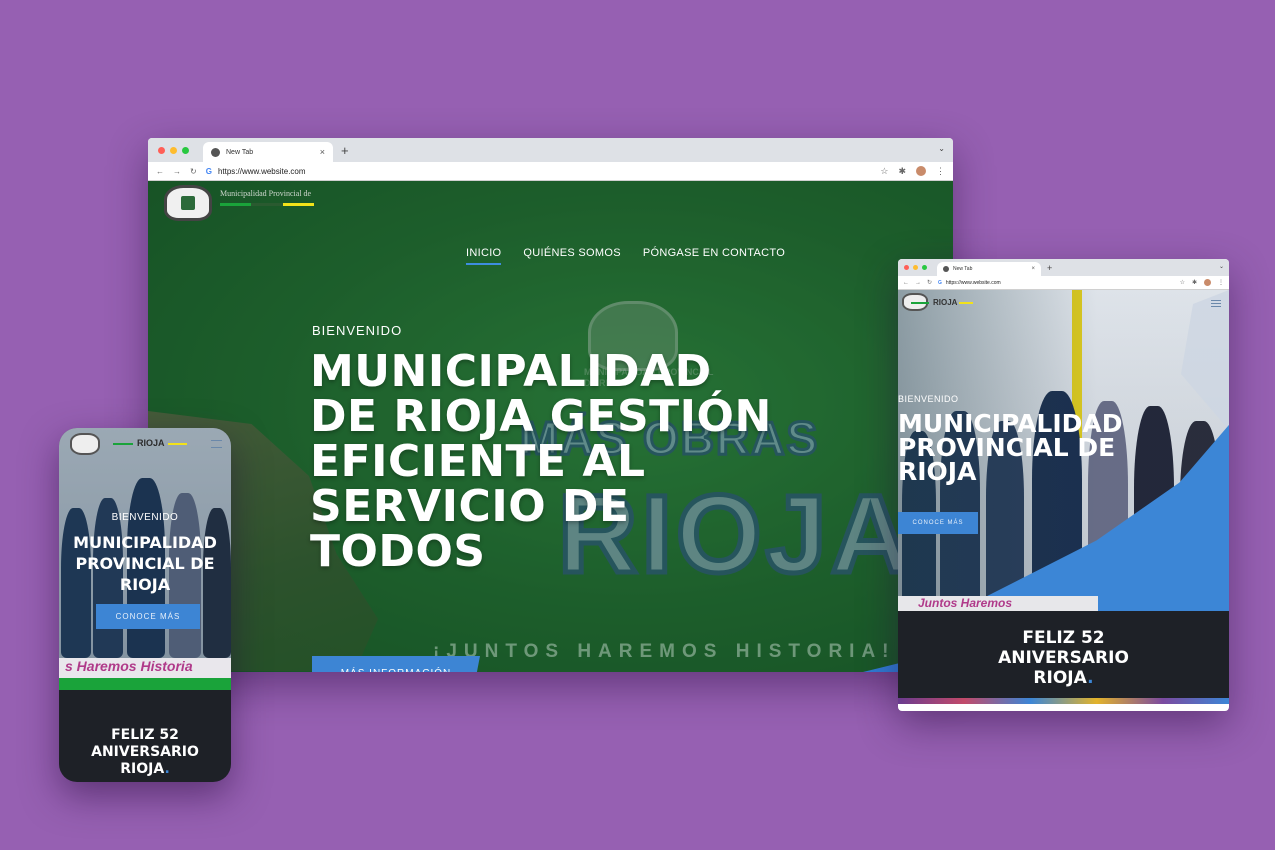 The height and width of the screenshot is (850, 1275). Describe the element at coordinates (396, 664) in the screenshot. I see `more-info-button: MÁS INFORMACIÓN` at that location.